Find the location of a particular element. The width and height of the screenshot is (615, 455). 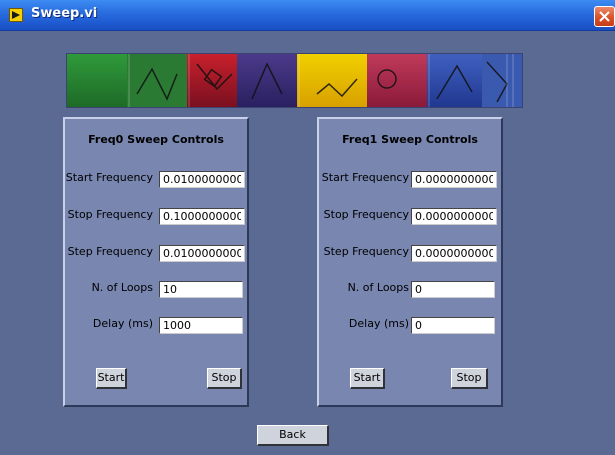

freq1-stop-frequency-label: Stop Frequency is located at coordinates (366, 214).